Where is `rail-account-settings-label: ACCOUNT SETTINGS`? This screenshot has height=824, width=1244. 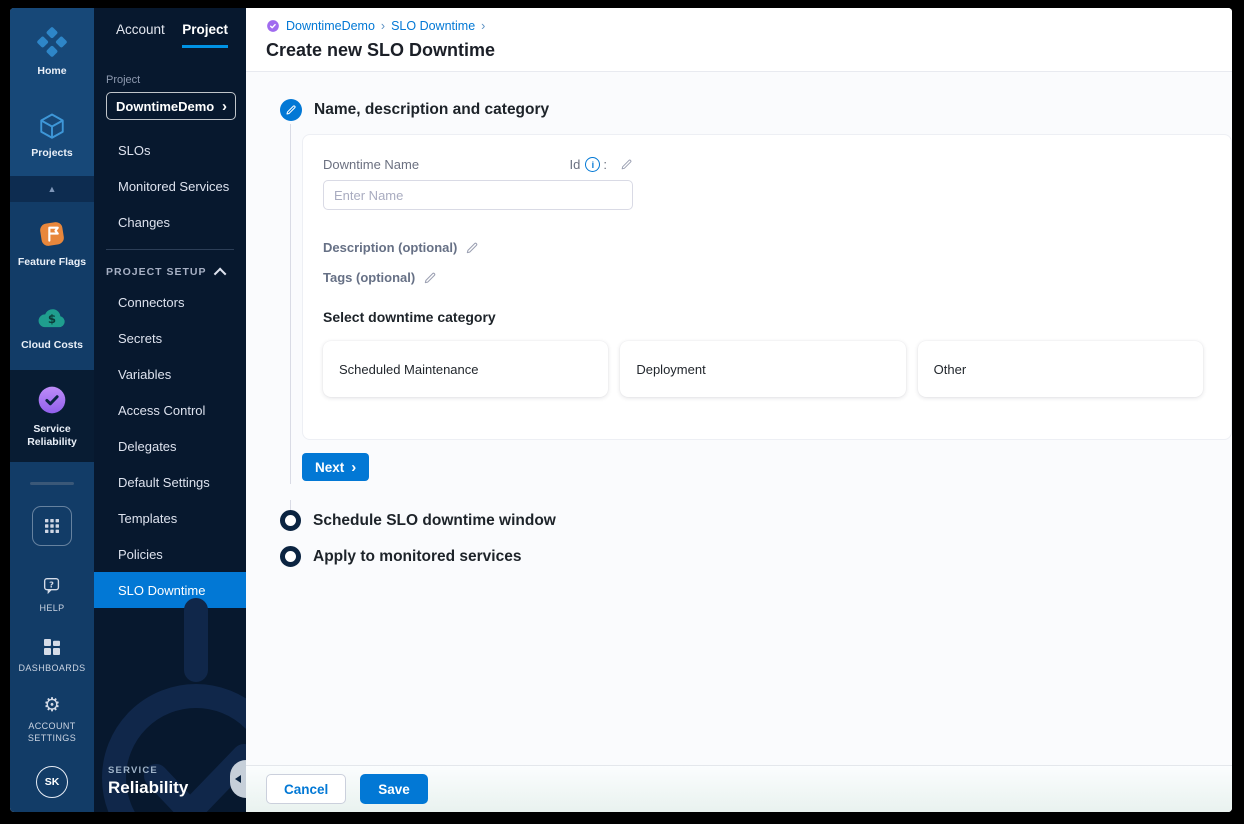 rail-account-settings-label: ACCOUNT SETTINGS is located at coordinates (52, 731).